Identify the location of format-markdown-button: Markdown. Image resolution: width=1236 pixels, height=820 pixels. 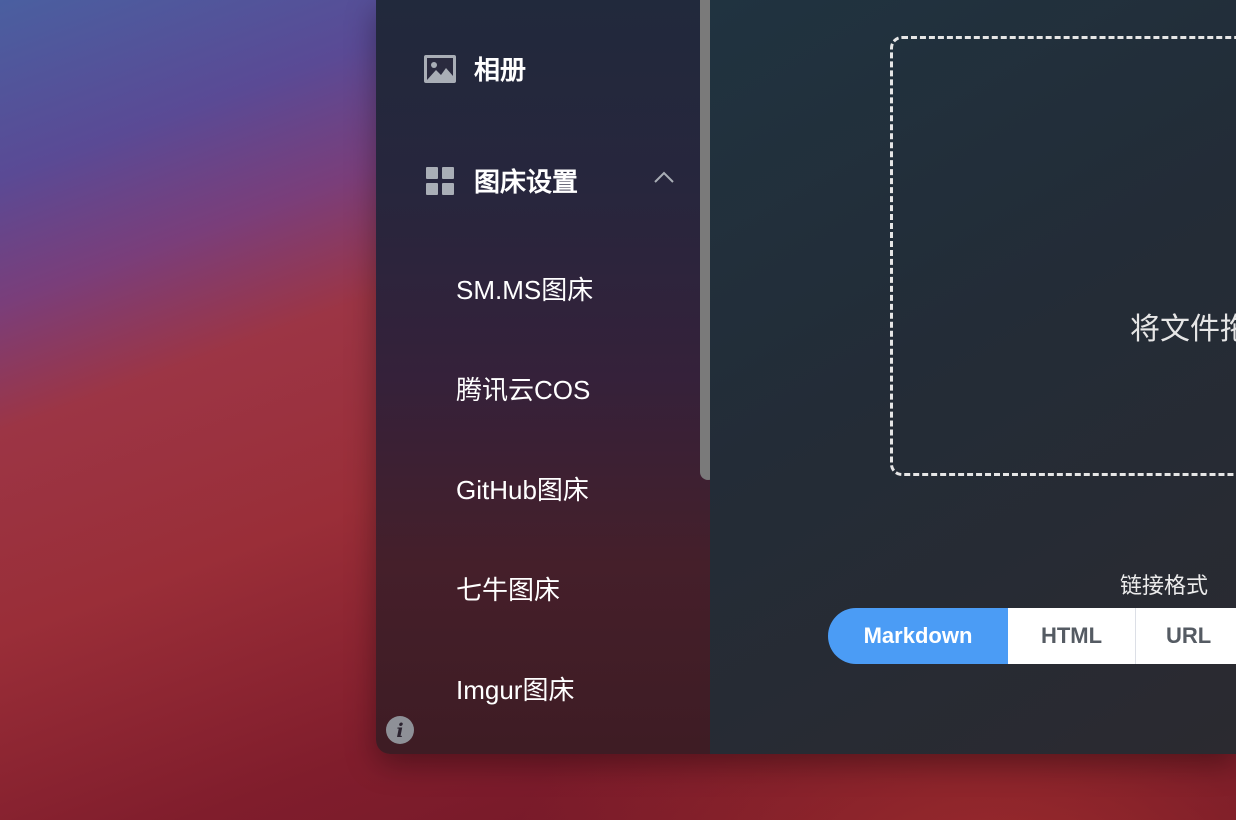
(918, 636).